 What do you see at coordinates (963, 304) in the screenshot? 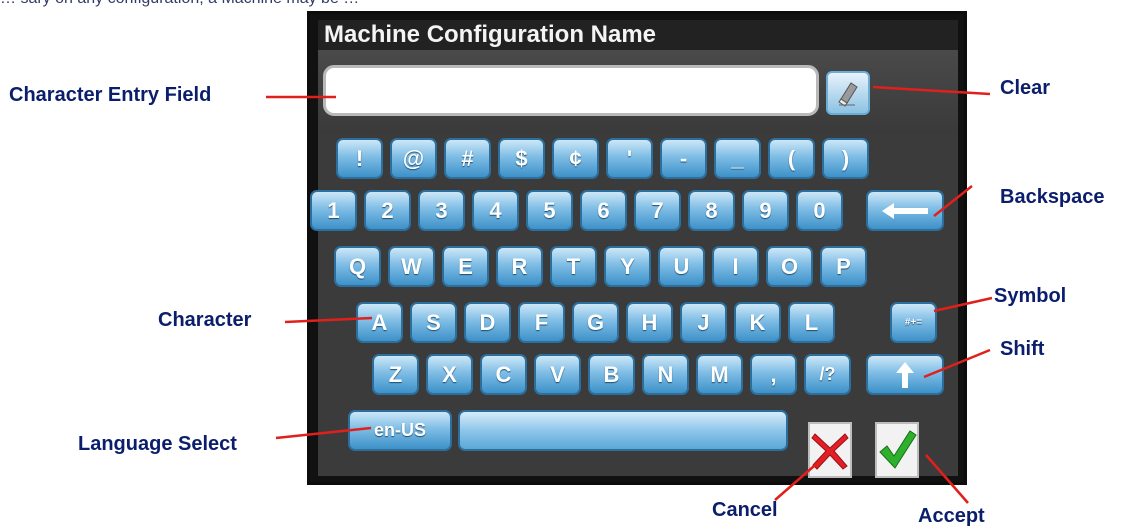
I see `callout-line-symbol` at bounding box center [963, 304].